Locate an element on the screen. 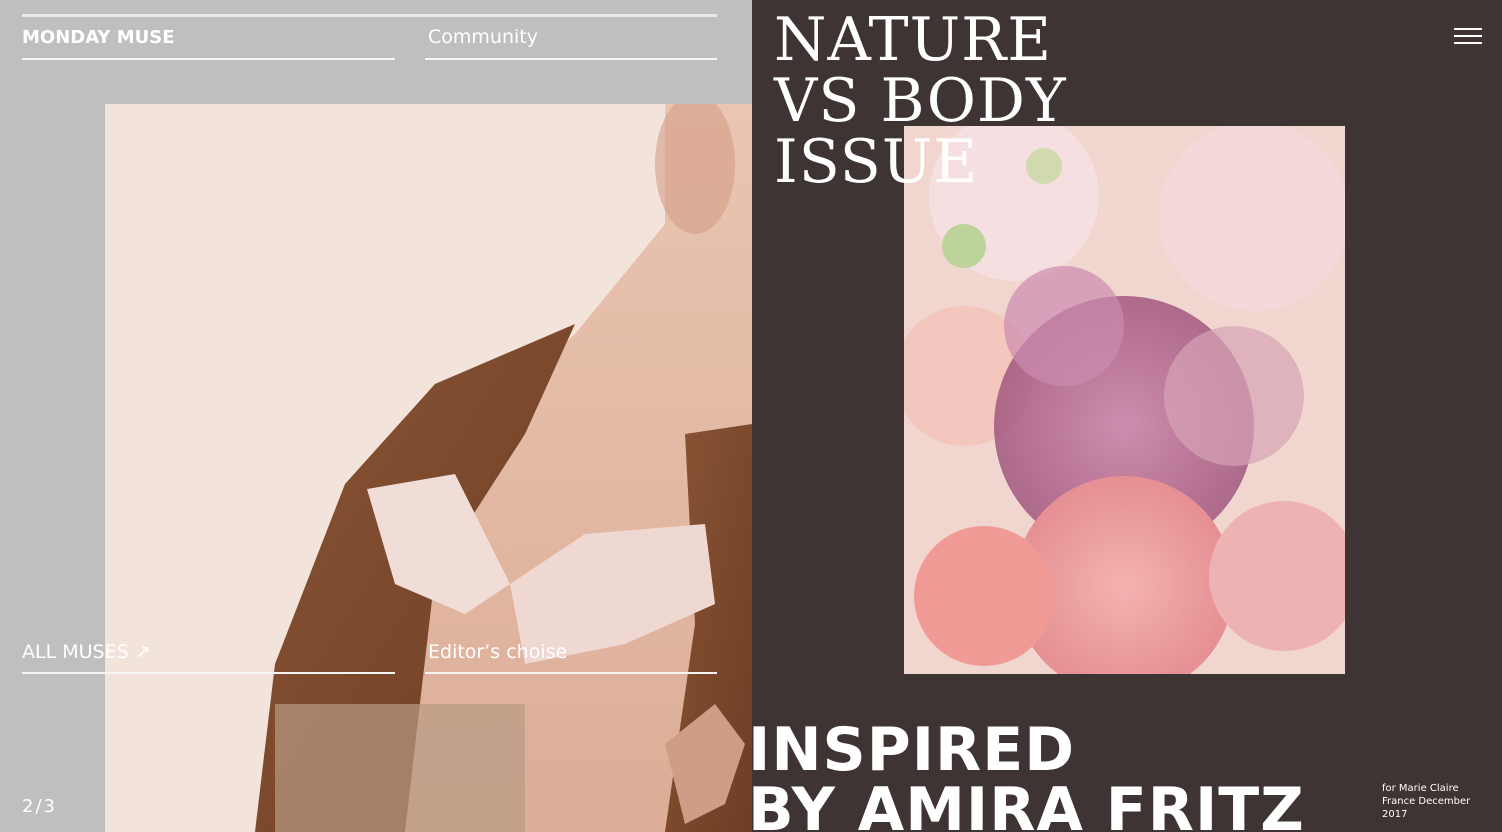 The width and height of the screenshot is (1502, 832). all-muses-label: ALL MUSES is located at coordinates (75, 652).